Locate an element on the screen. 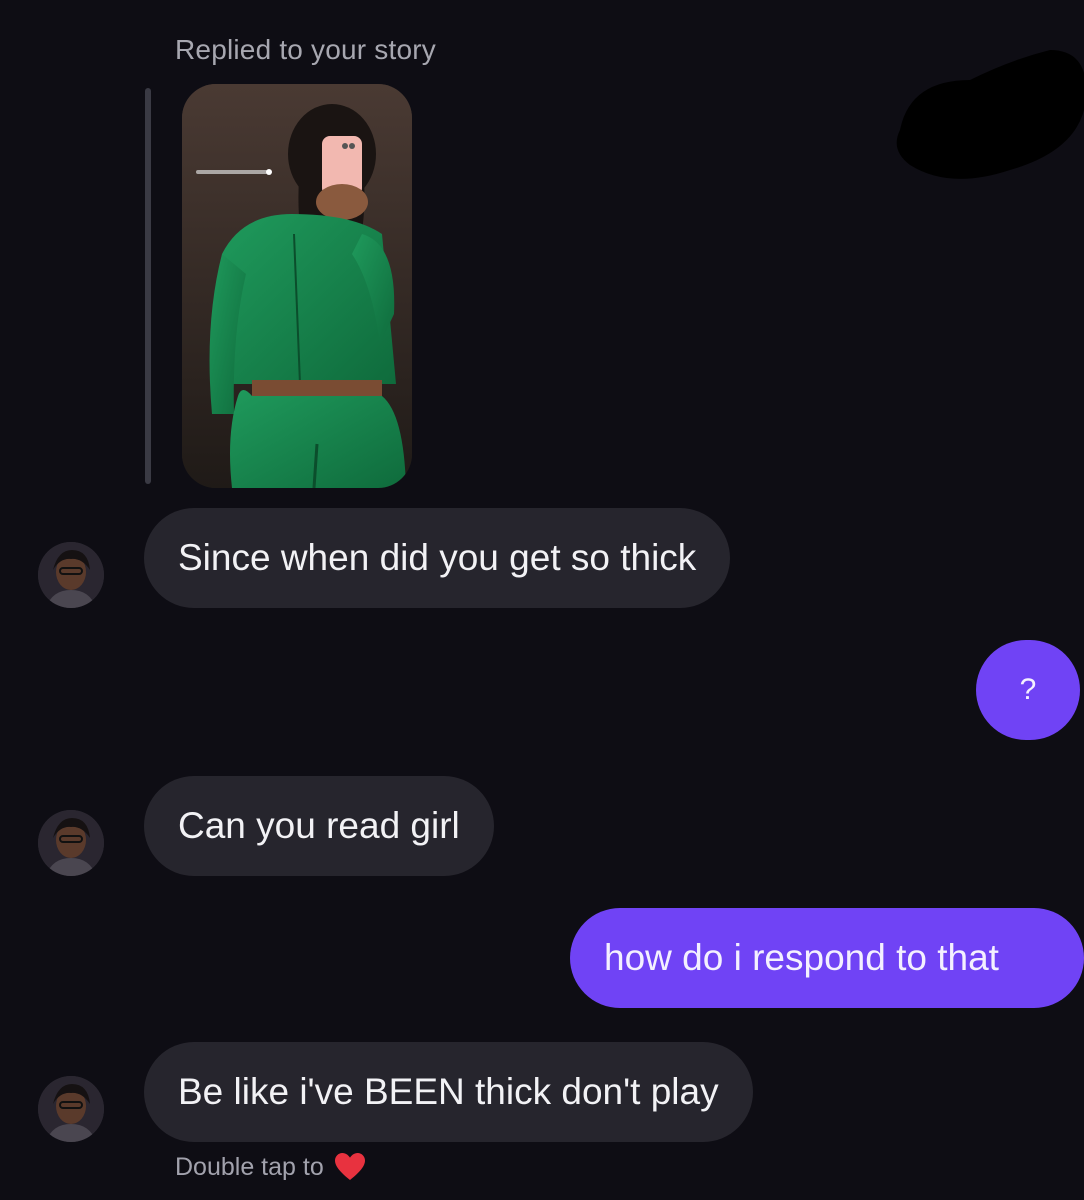 This screenshot has height=1200, width=1084. incoming-message-bubble: Can you read girl is located at coordinates (319, 826).